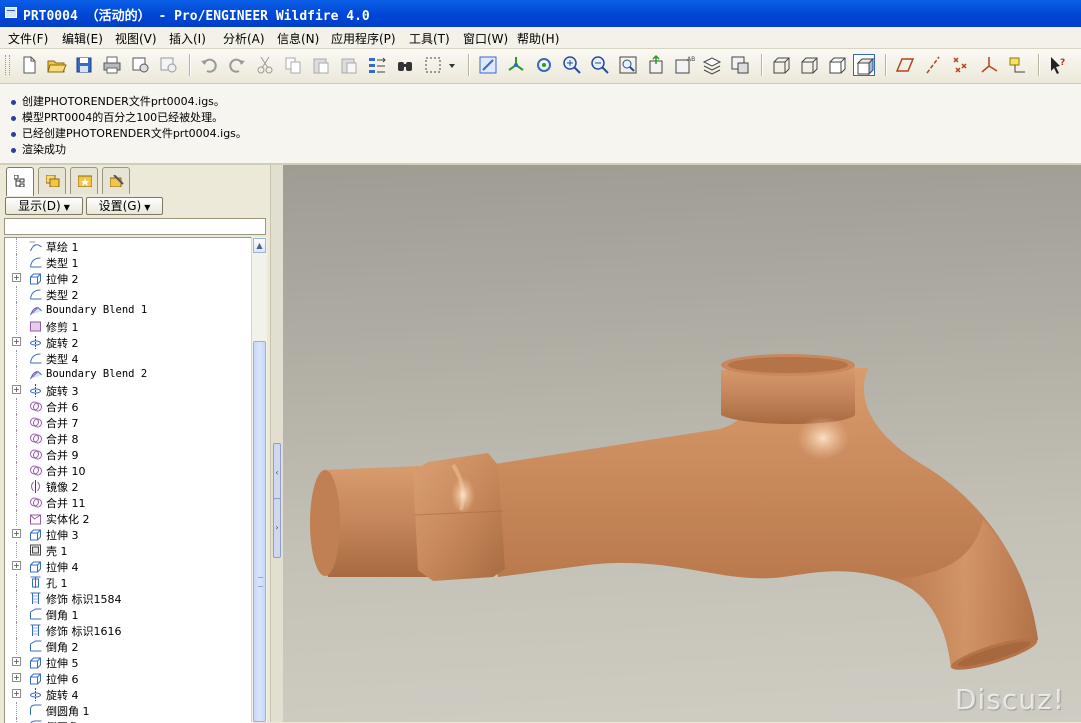 This screenshot has width=1081, height=723. I want to click on tree-item: 倒圆角 2, so click(128, 720).